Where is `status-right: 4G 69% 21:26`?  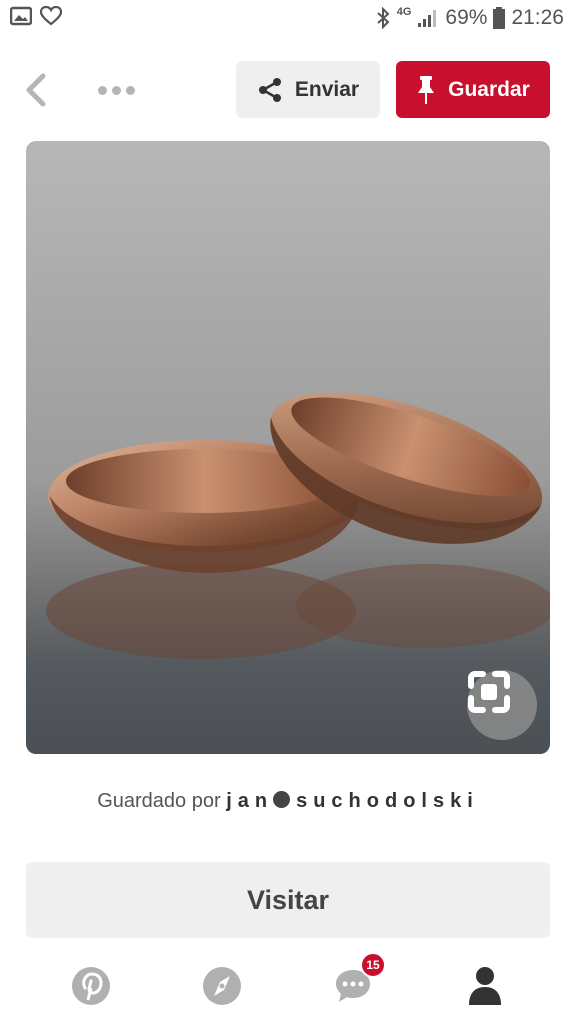 status-right: 4G 69% 21:26 is located at coordinates (469, 18).